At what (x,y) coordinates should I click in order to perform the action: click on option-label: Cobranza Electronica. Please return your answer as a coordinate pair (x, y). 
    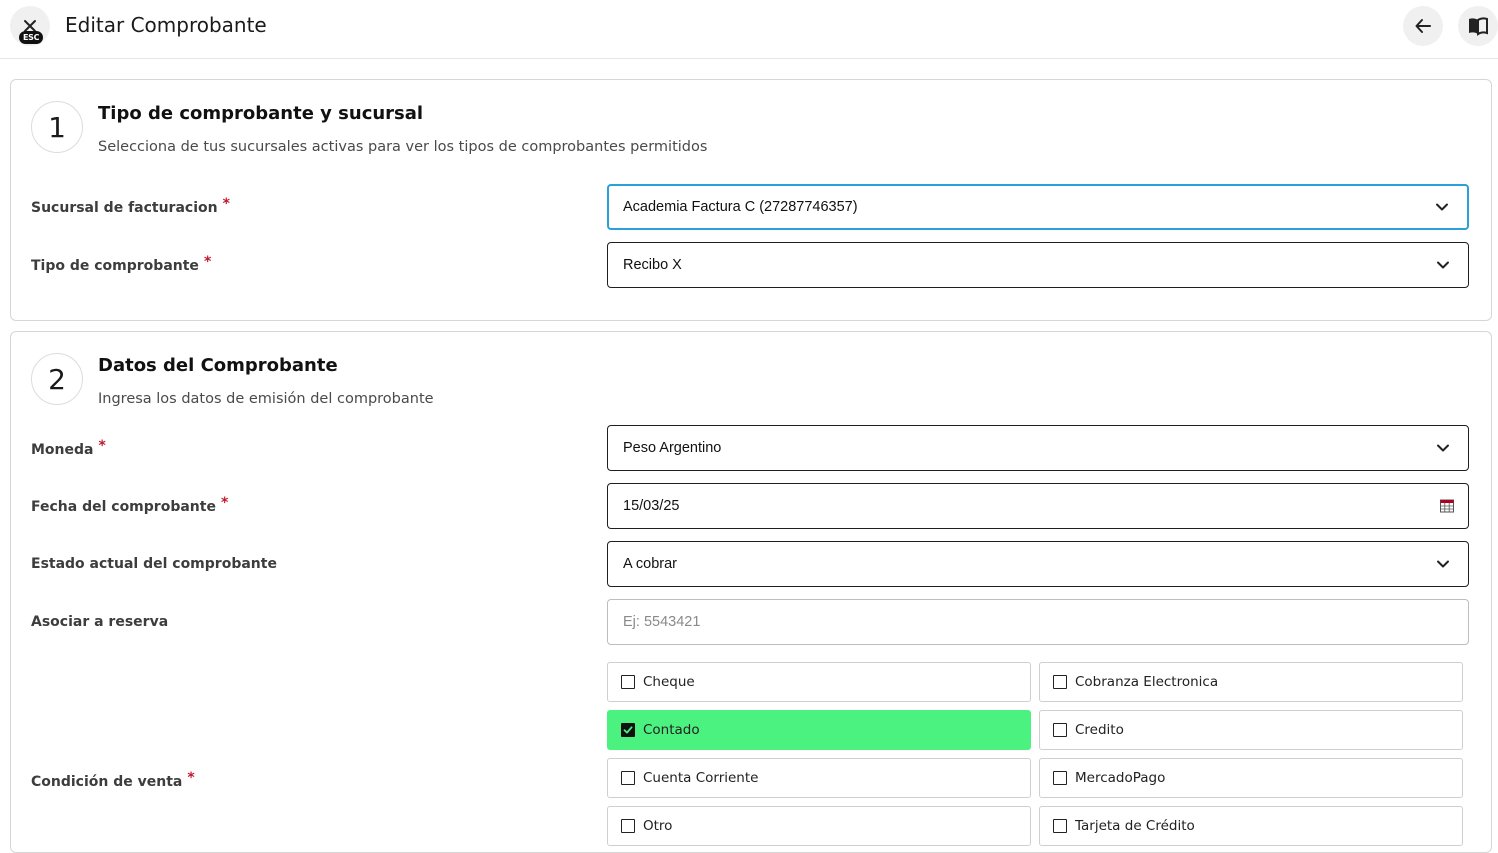
    Looking at the image, I should click on (1147, 682).